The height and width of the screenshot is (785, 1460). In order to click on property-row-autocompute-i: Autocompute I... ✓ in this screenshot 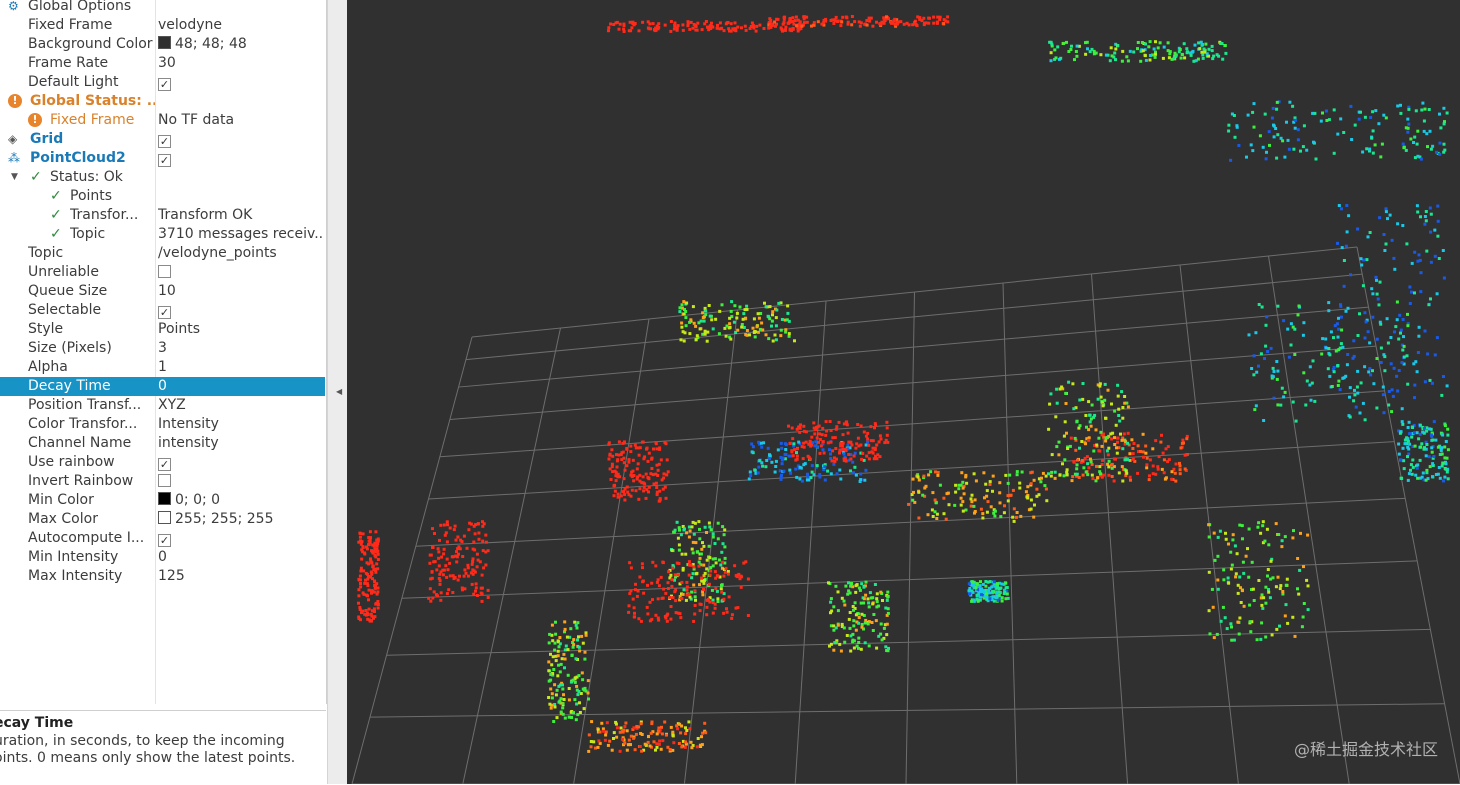, I will do `click(162, 538)`.